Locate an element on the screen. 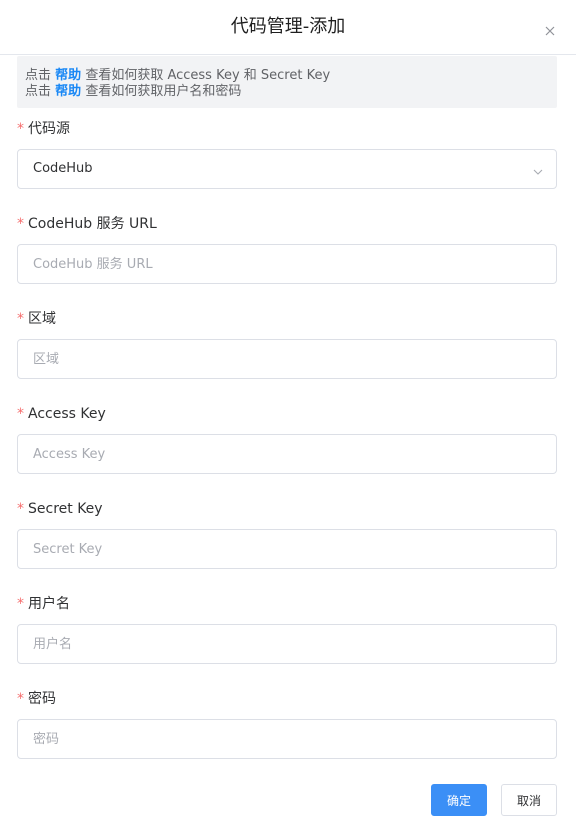 Image resolution: width=576 pixels, height=836 pixels. url-input is located at coordinates (287, 264).